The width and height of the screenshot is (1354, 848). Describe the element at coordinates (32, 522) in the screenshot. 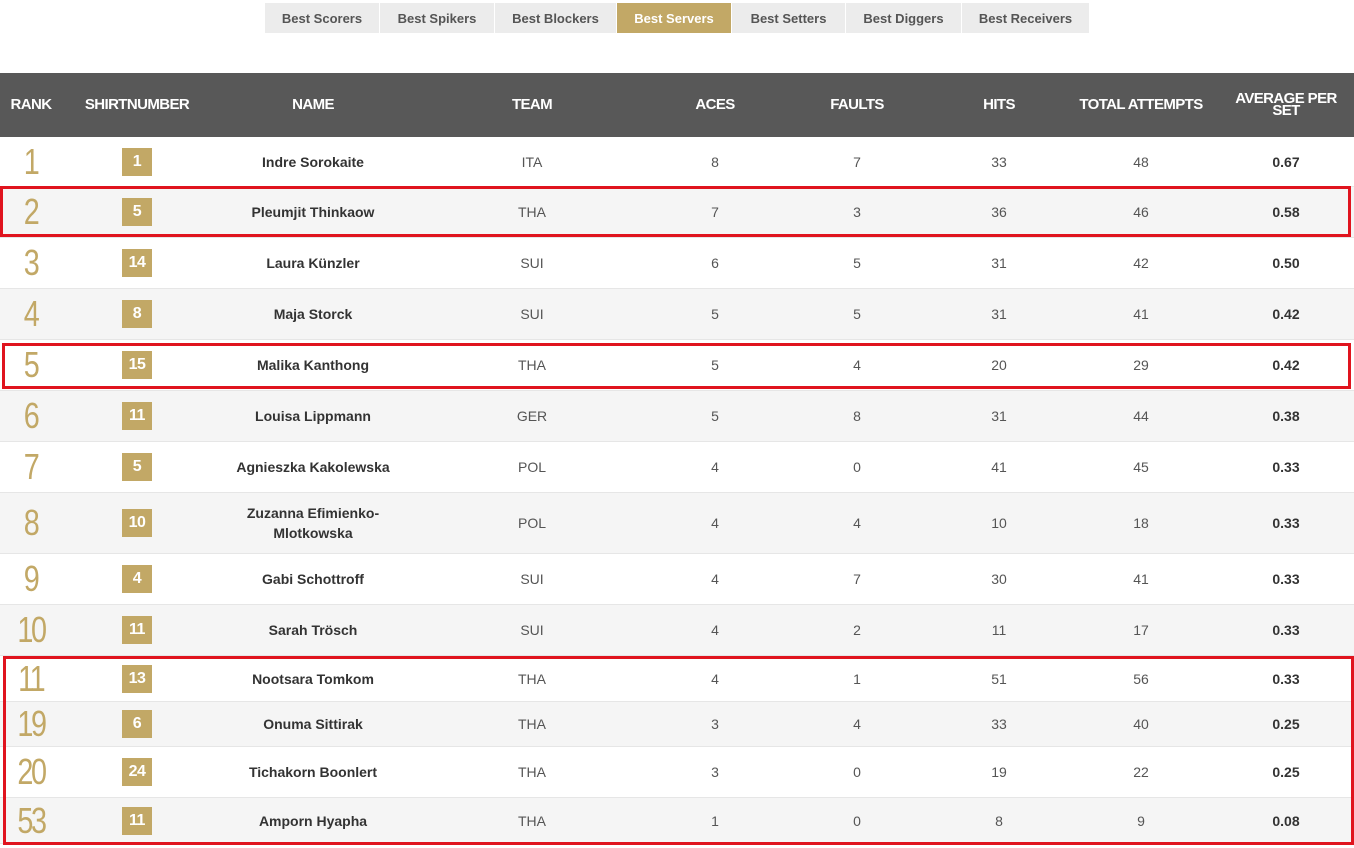

I see `rank-number: 8` at that location.